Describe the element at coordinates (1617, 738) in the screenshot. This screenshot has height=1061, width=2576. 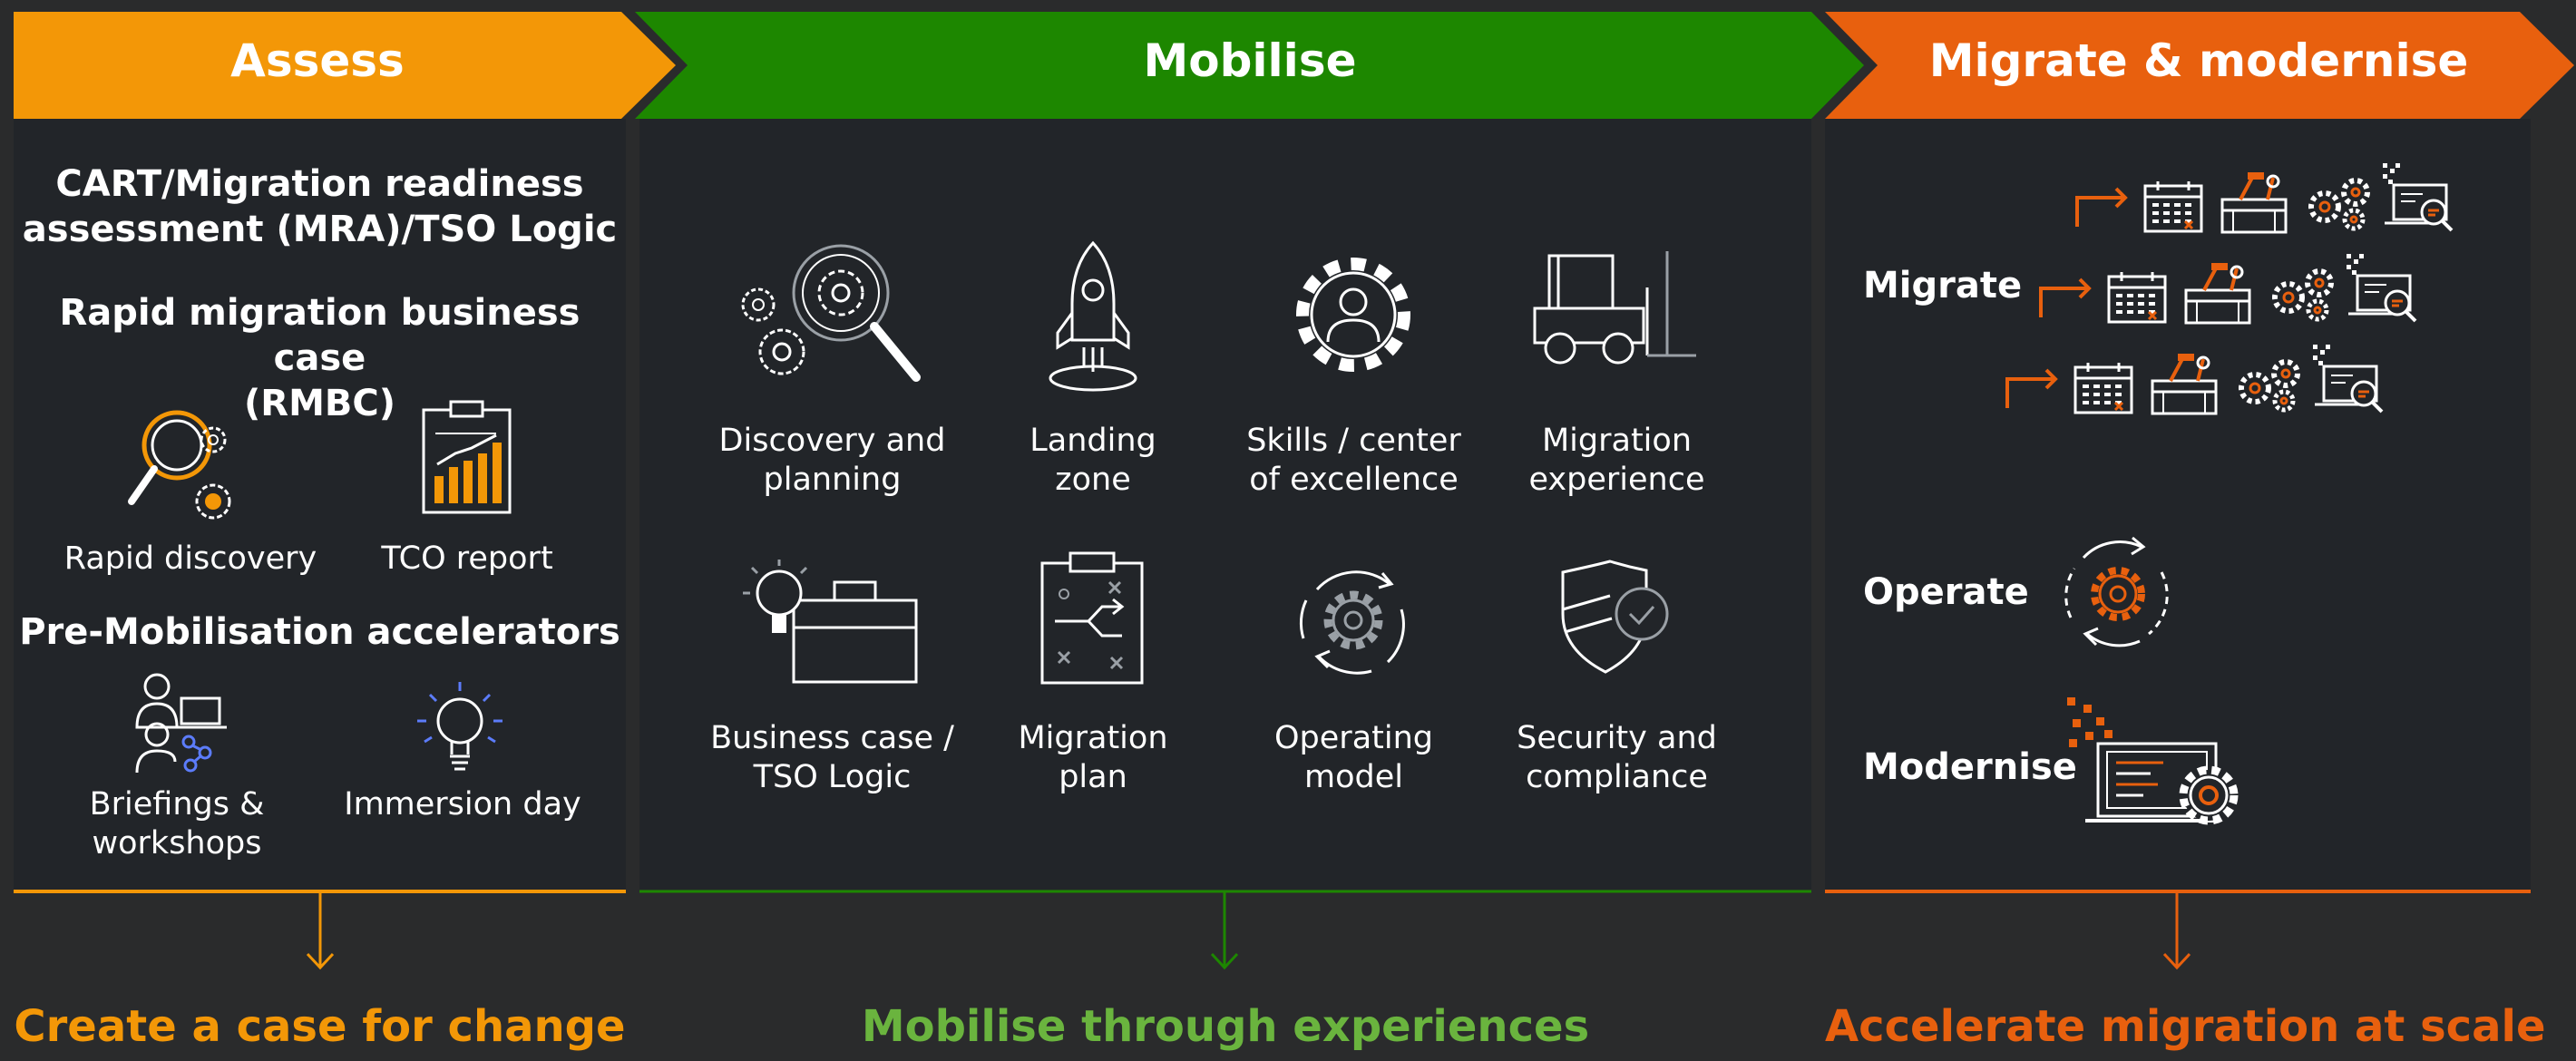
I see `security-compliance-line1: Security and` at that location.